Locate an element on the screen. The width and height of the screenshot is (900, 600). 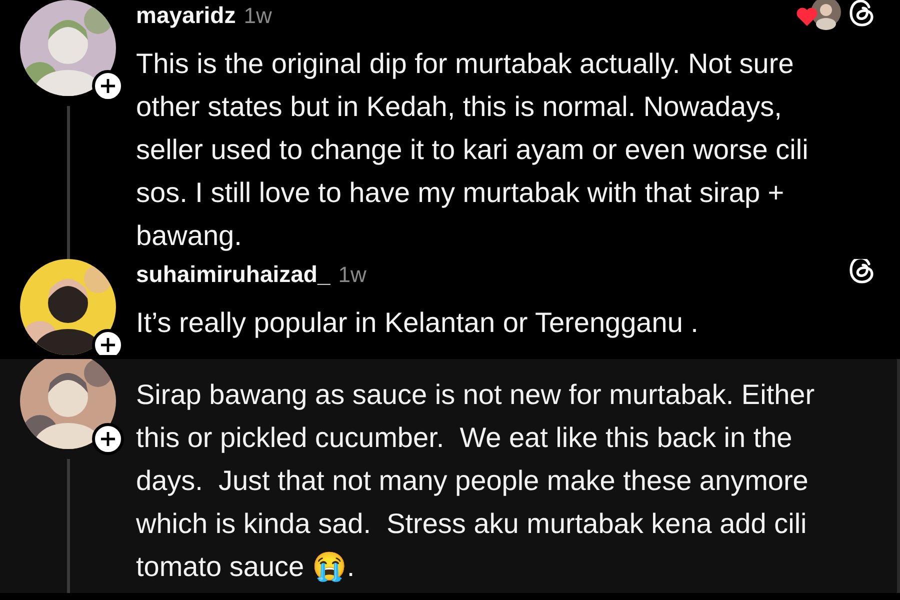
comment-text: It’s really popular in Kelantan or Terengganu . is located at coordinates (418, 323).